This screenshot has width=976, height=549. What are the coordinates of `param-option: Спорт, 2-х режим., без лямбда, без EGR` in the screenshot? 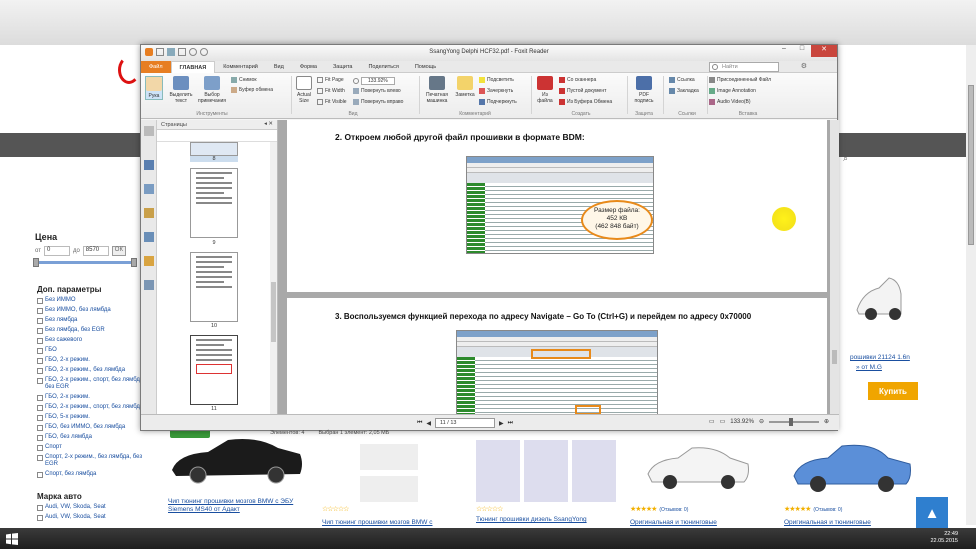 It's located at (92, 461).